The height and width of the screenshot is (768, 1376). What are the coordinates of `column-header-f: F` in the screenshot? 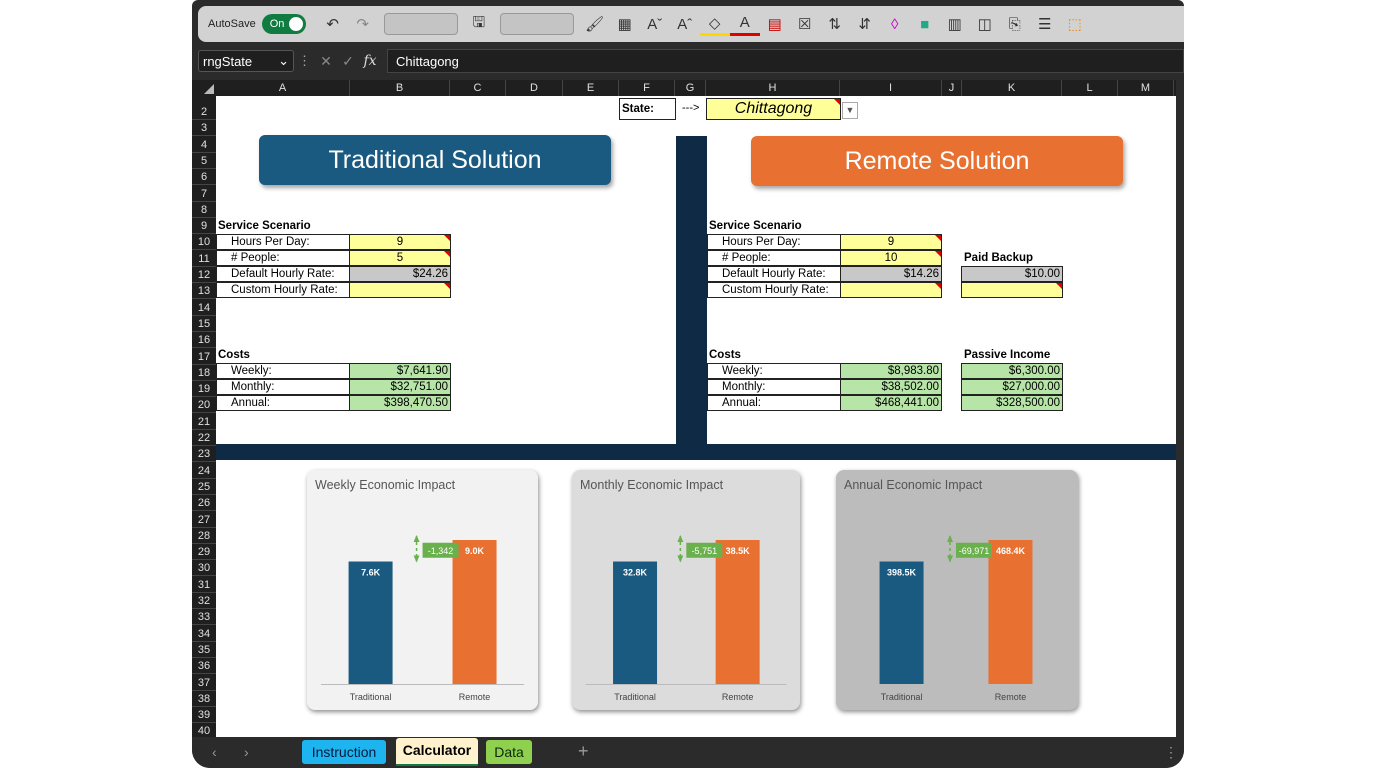 It's located at (647, 88).